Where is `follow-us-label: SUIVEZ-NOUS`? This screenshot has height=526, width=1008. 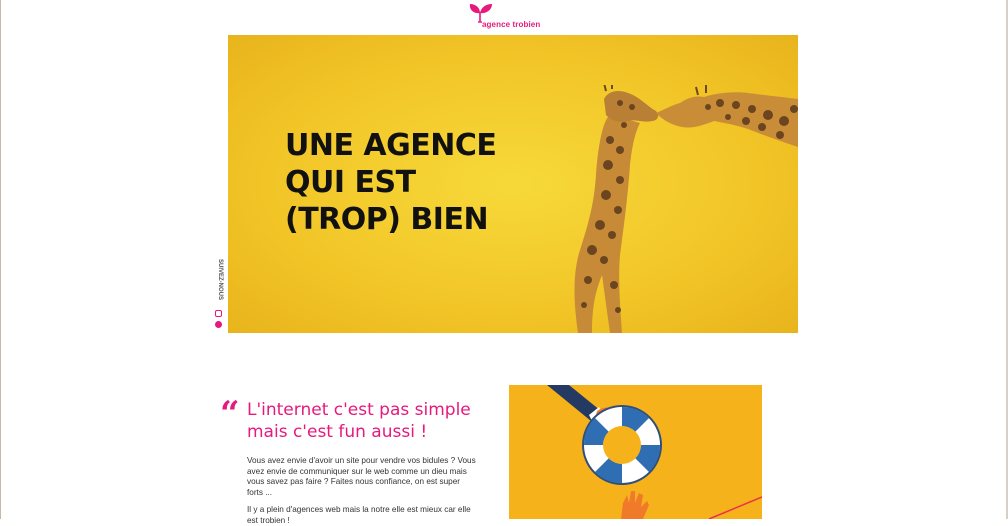
follow-us-label: SUIVEZ-NOUS is located at coordinates (220, 280).